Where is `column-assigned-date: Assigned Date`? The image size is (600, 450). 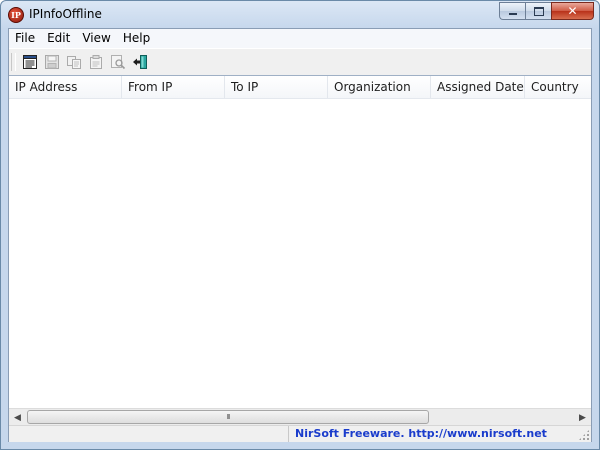 column-assigned-date: Assigned Date is located at coordinates (478, 87).